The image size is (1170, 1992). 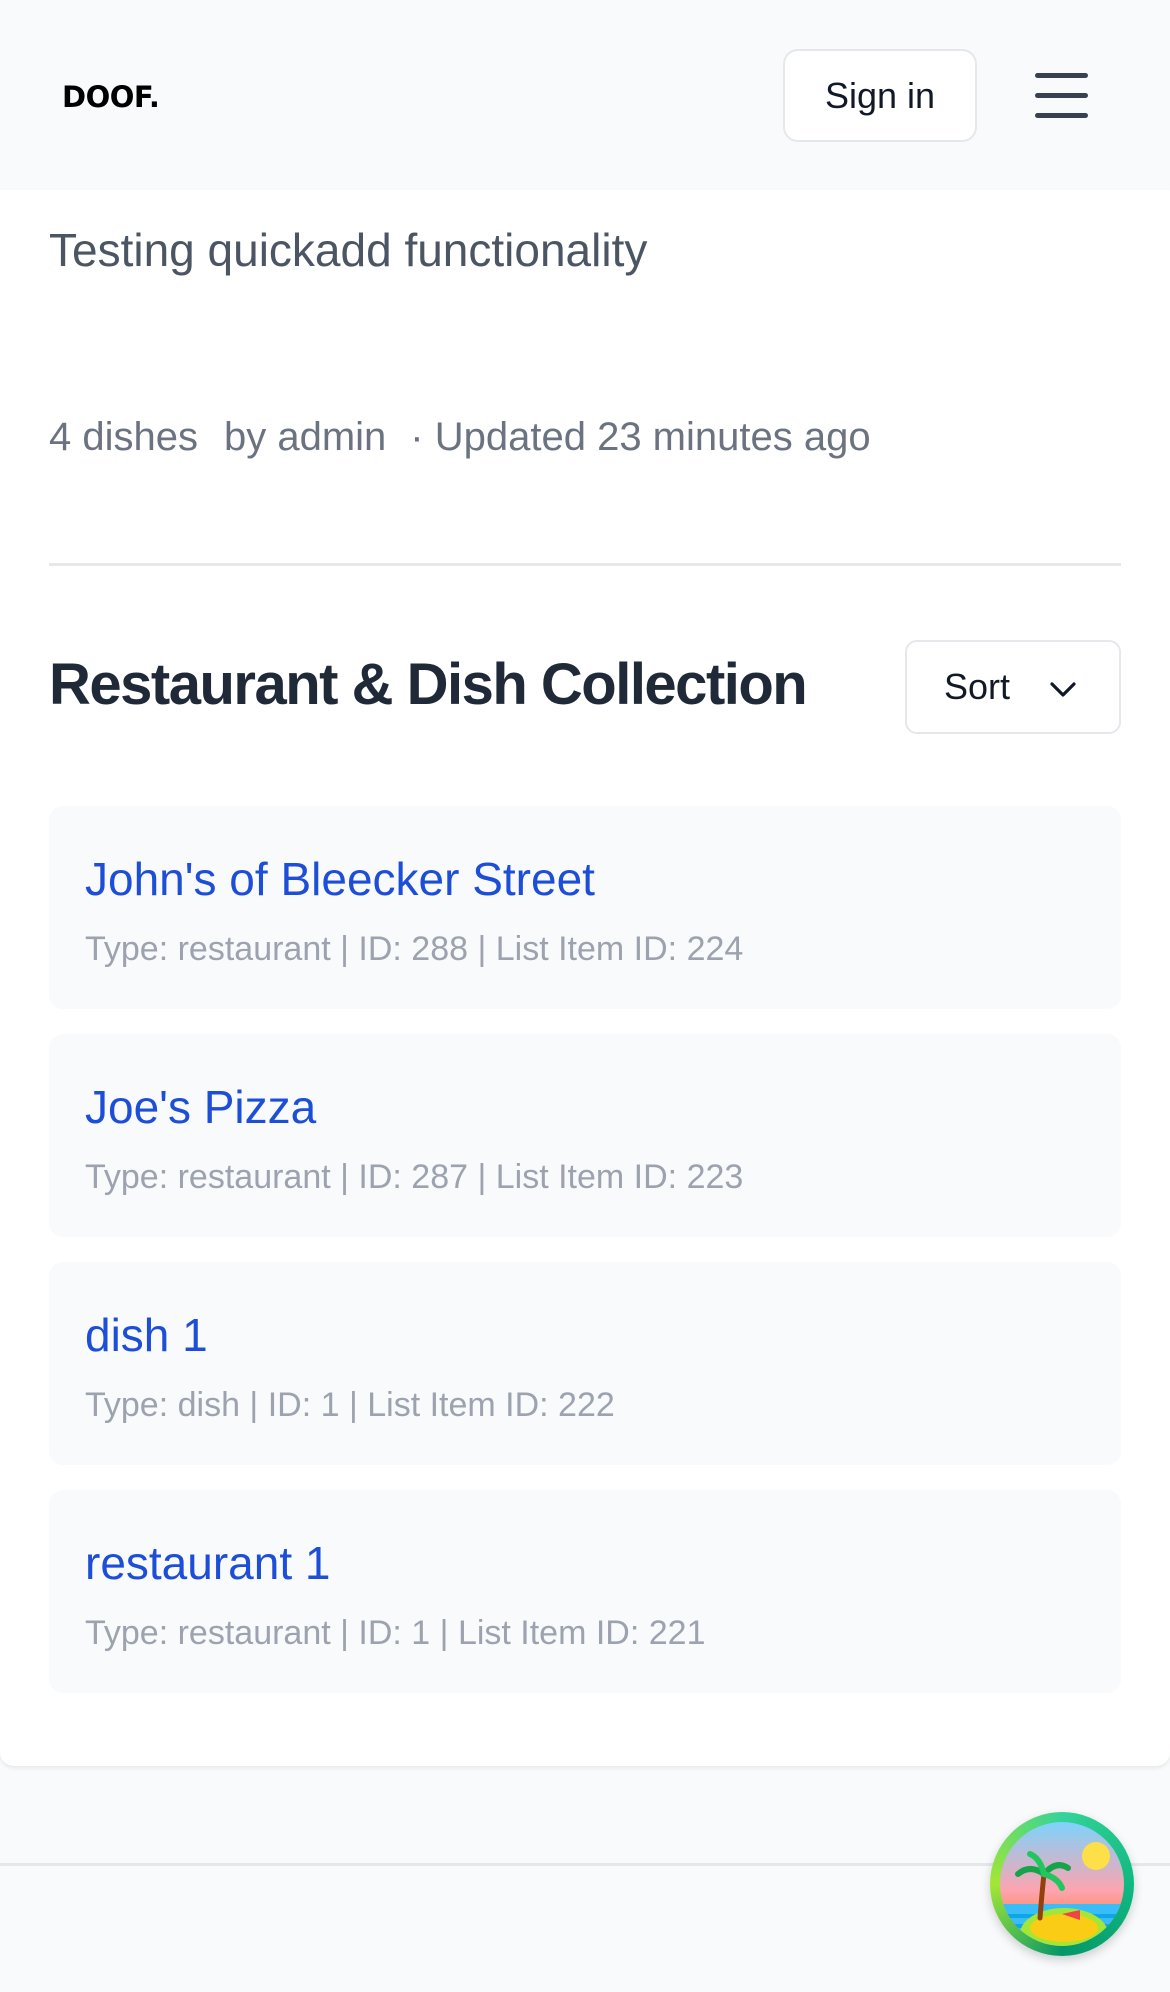 What do you see at coordinates (880, 95) in the screenshot?
I see `sign-in-button: Sign in` at bounding box center [880, 95].